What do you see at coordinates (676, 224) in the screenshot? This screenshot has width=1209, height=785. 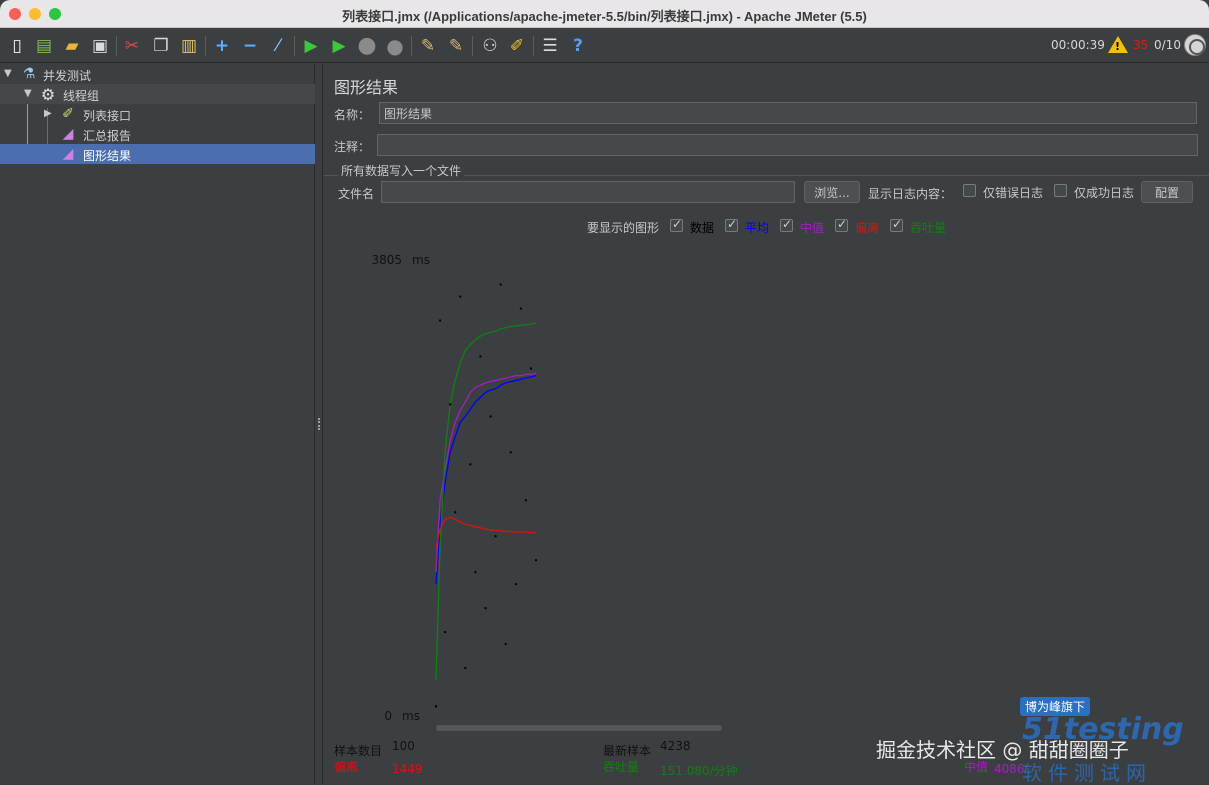 I see `graph-data-checkbox` at bounding box center [676, 224].